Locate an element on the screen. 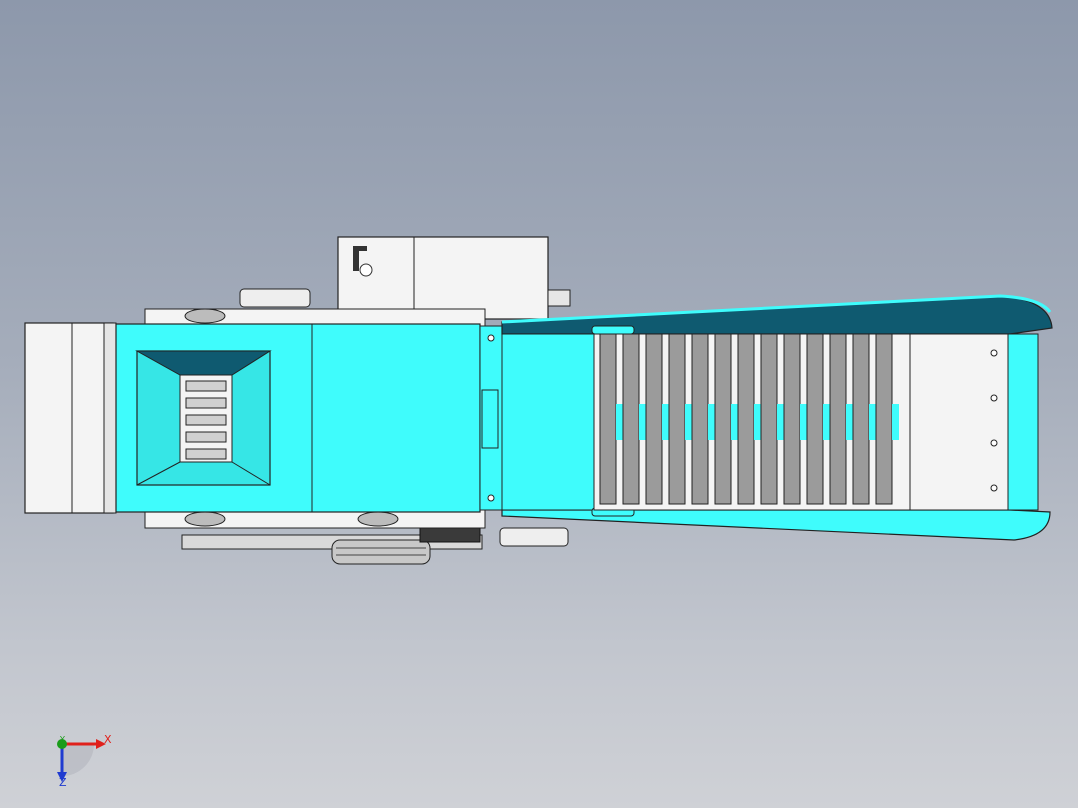  feed-hopper is located at coordinates (203, 418).